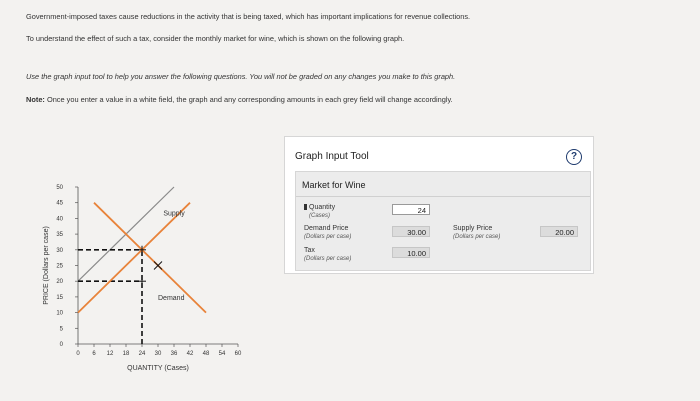  I want to click on y-tick-label: 50, so click(59, 188).